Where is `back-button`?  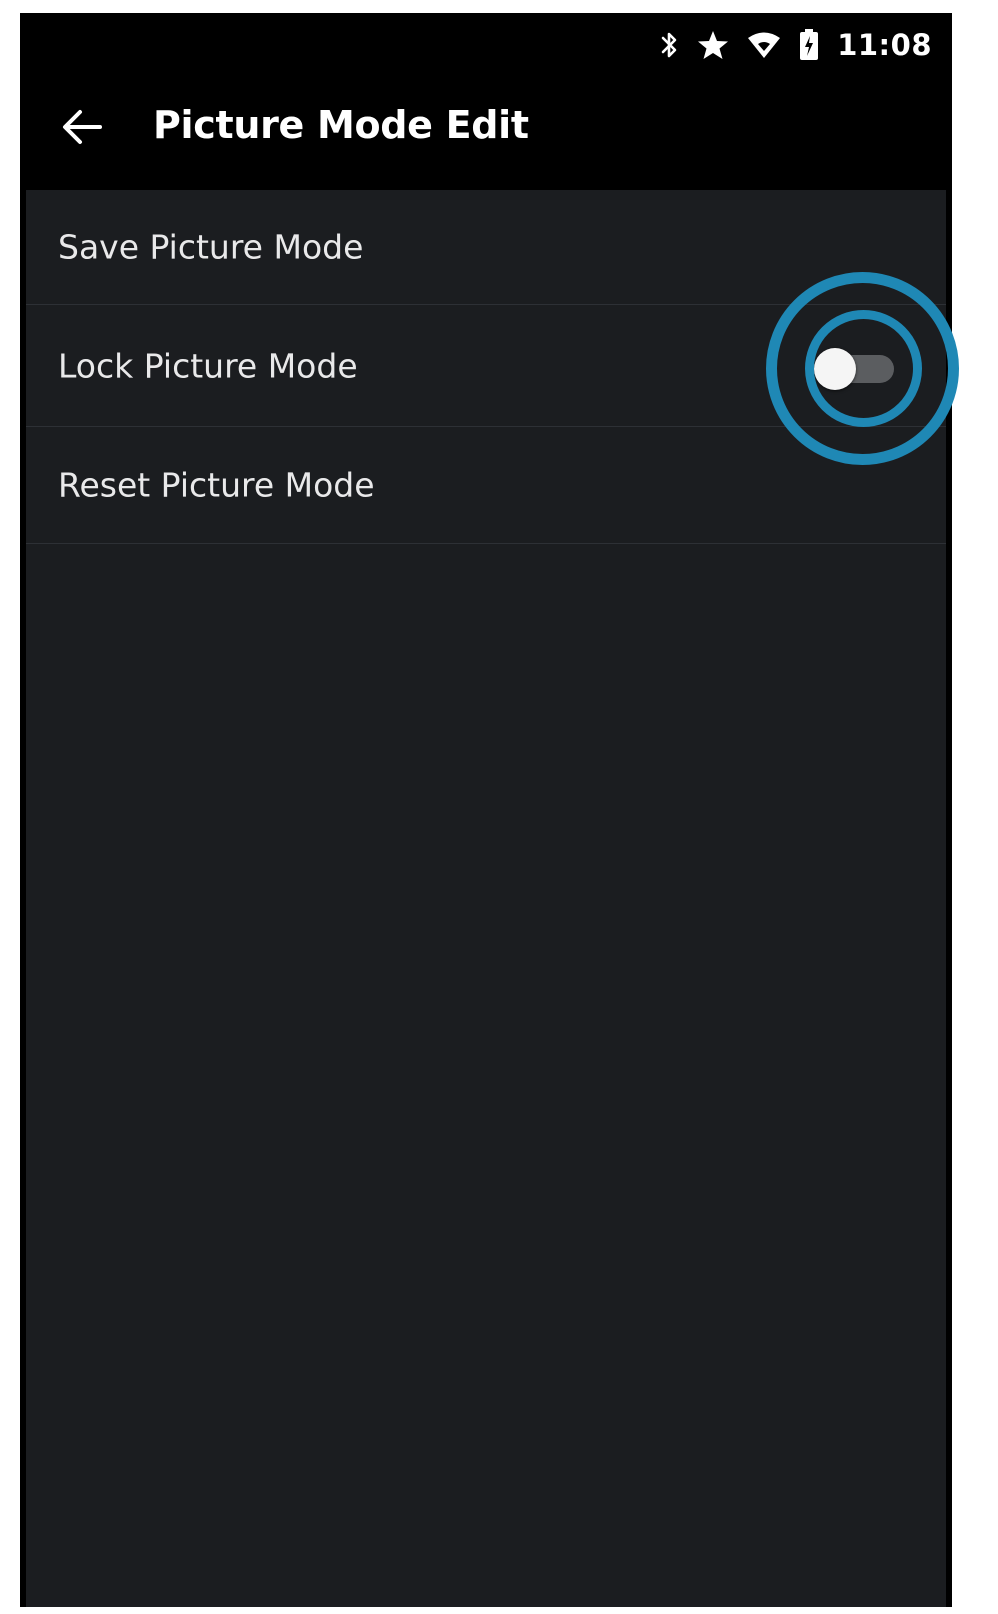
back-button is located at coordinates (82, 129).